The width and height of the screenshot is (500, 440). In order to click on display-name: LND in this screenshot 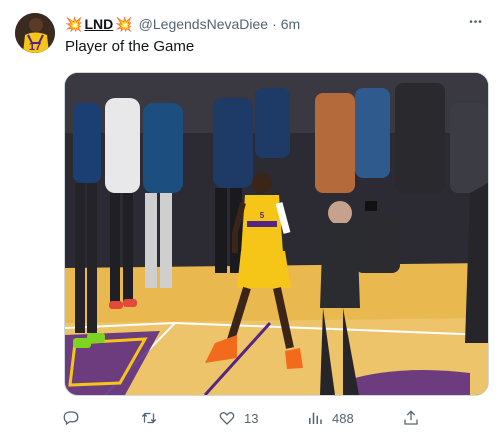, I will do `click(98, 24)`.